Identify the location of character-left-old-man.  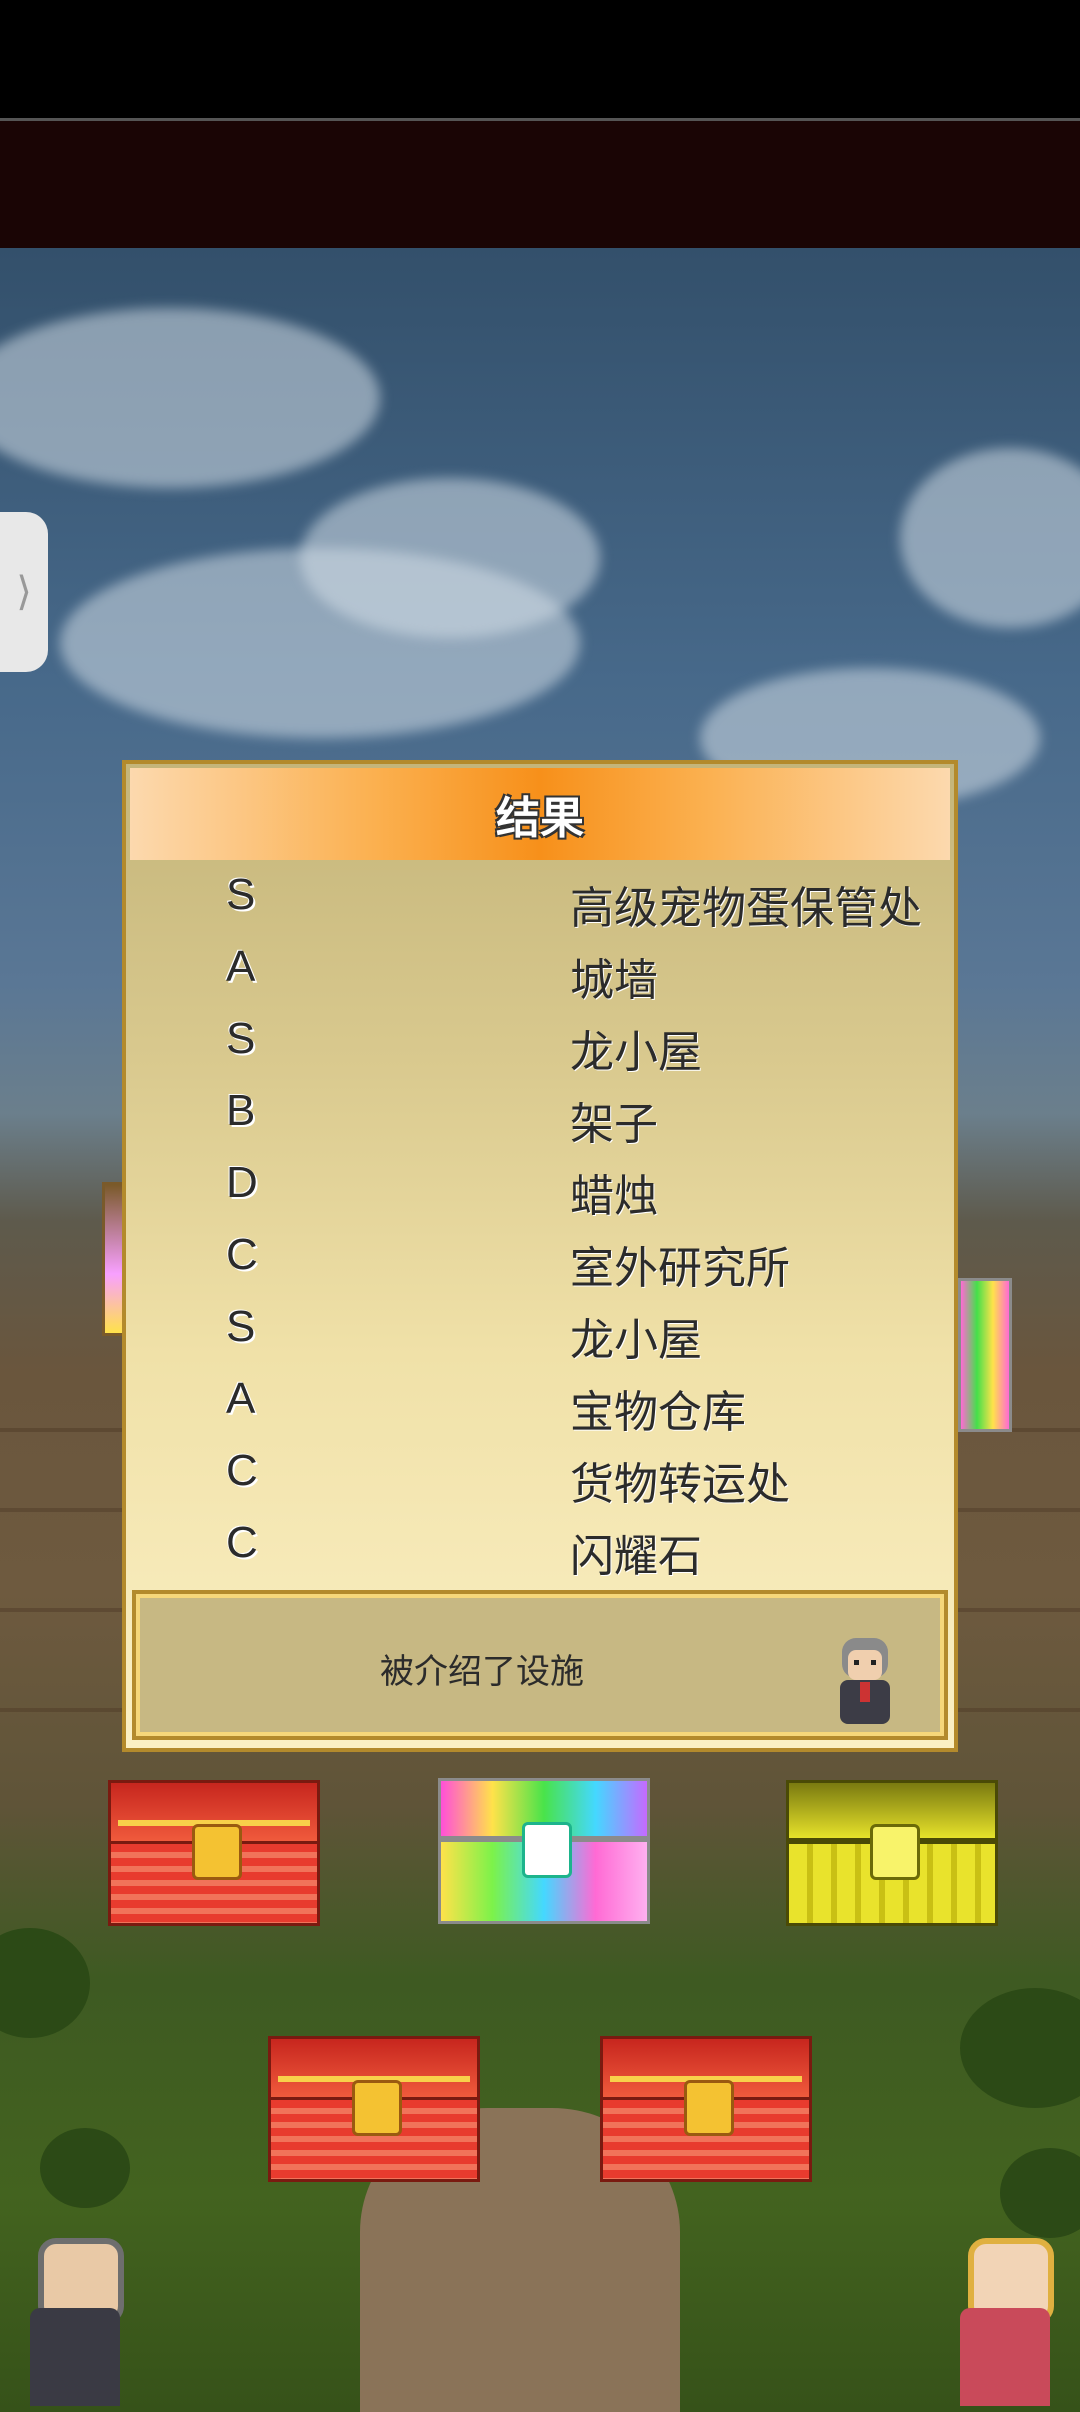
(75, 2322).